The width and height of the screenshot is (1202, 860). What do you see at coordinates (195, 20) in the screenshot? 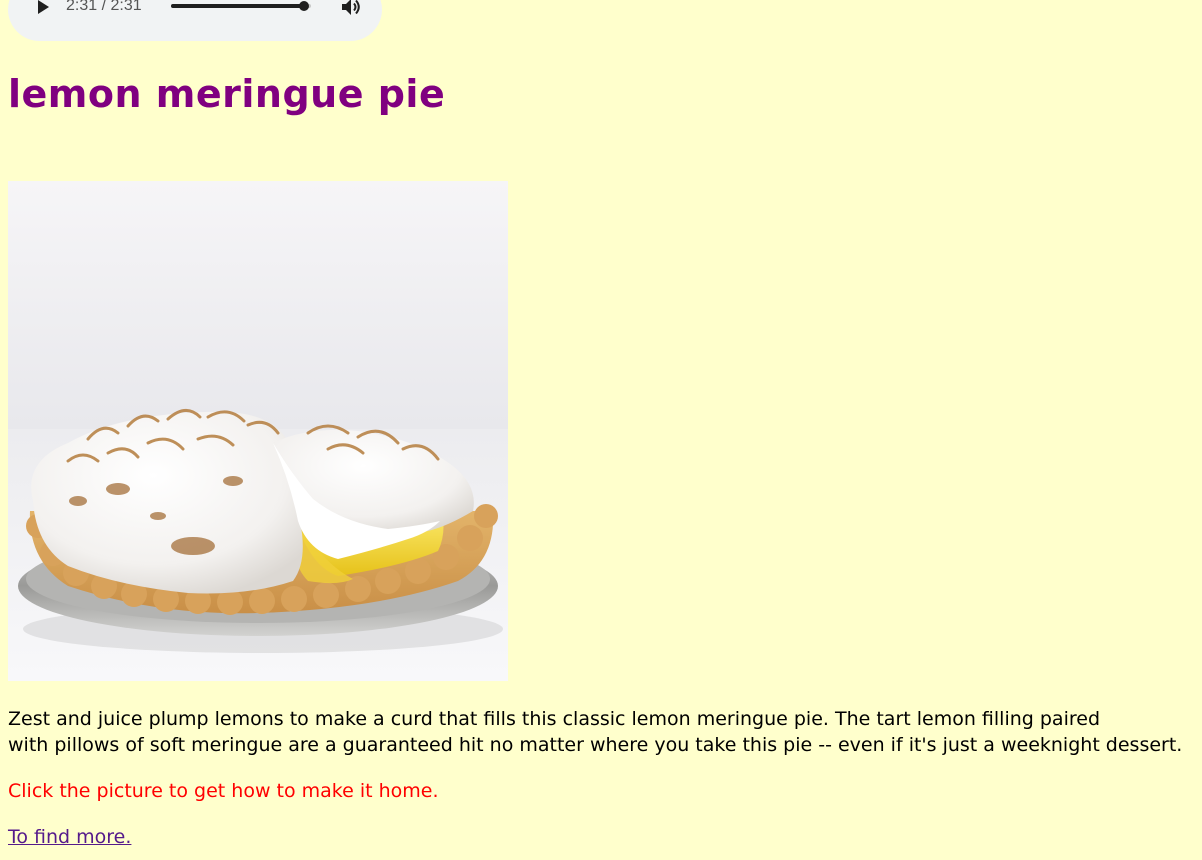
I see `audio-player: 2:31 / 2:31` at bounding box center [195, 20].